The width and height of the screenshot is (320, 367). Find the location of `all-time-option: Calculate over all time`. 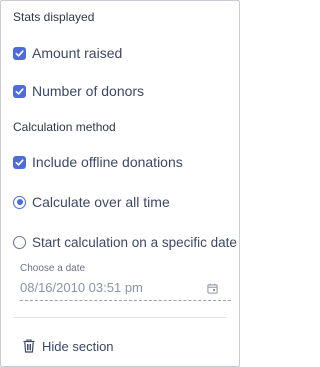

all-time-option: Calculate over all time is located at coordinates (91, 202).